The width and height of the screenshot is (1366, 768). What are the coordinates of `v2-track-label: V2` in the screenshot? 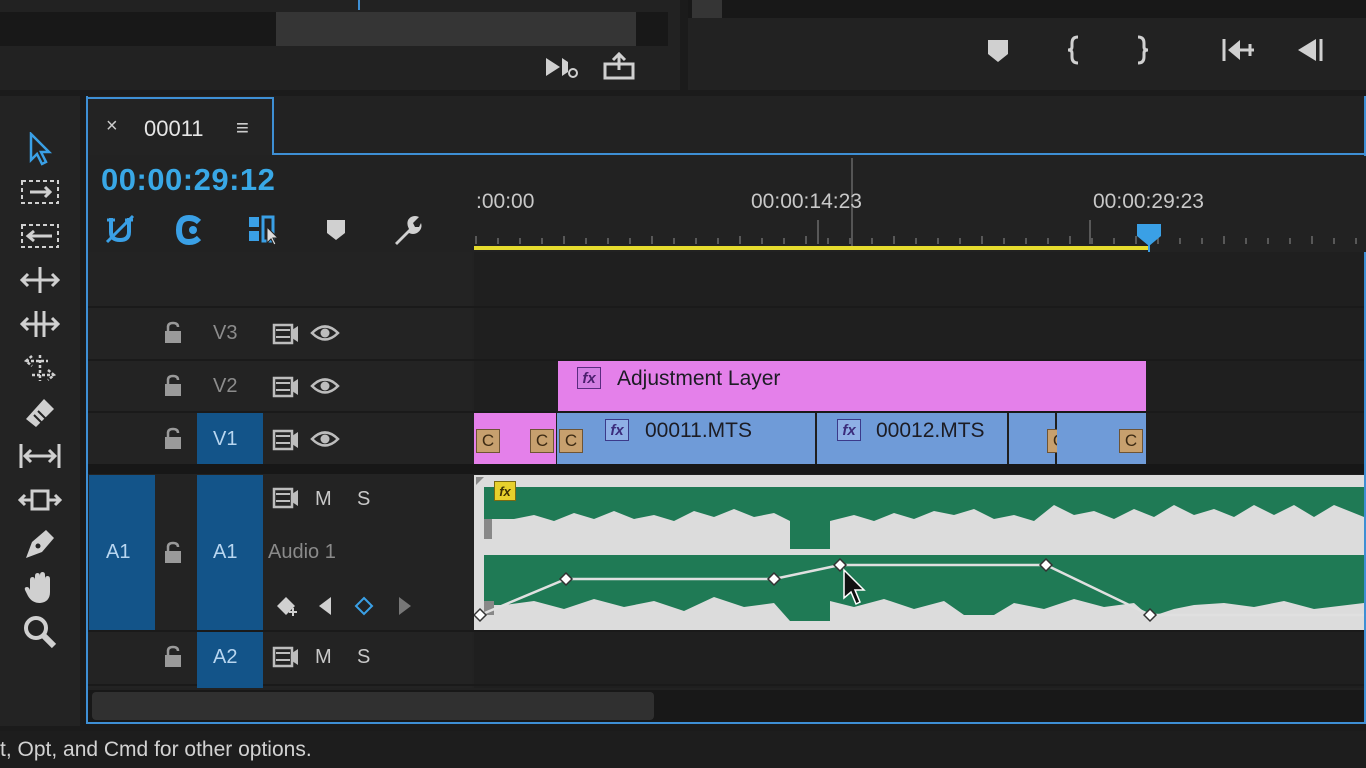 It's located at (225, 386).